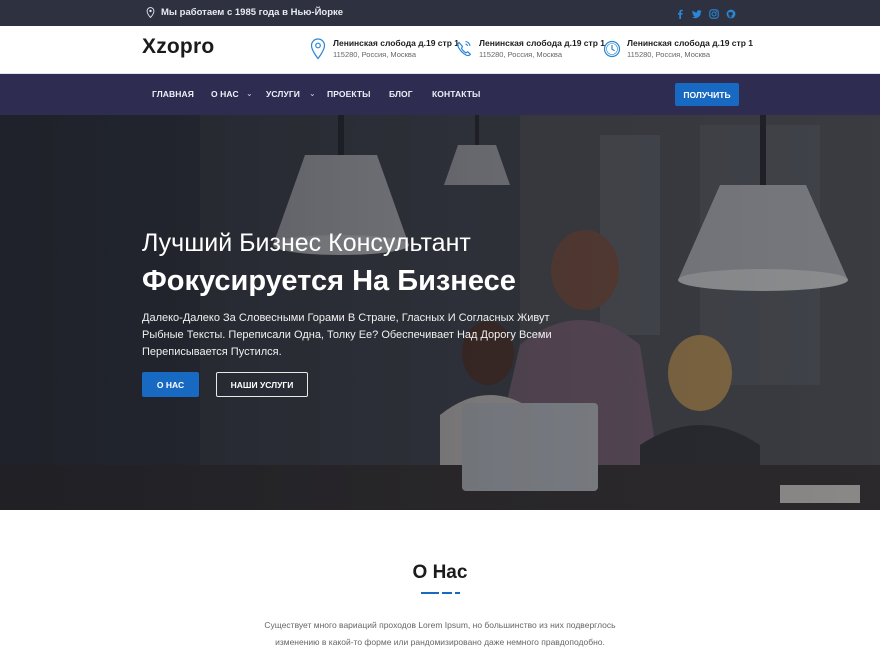  Describe the element at coordinates (262, 384) in the screenshot. I see `our-services-button: НАШИ УСЛУГИ` at that location.